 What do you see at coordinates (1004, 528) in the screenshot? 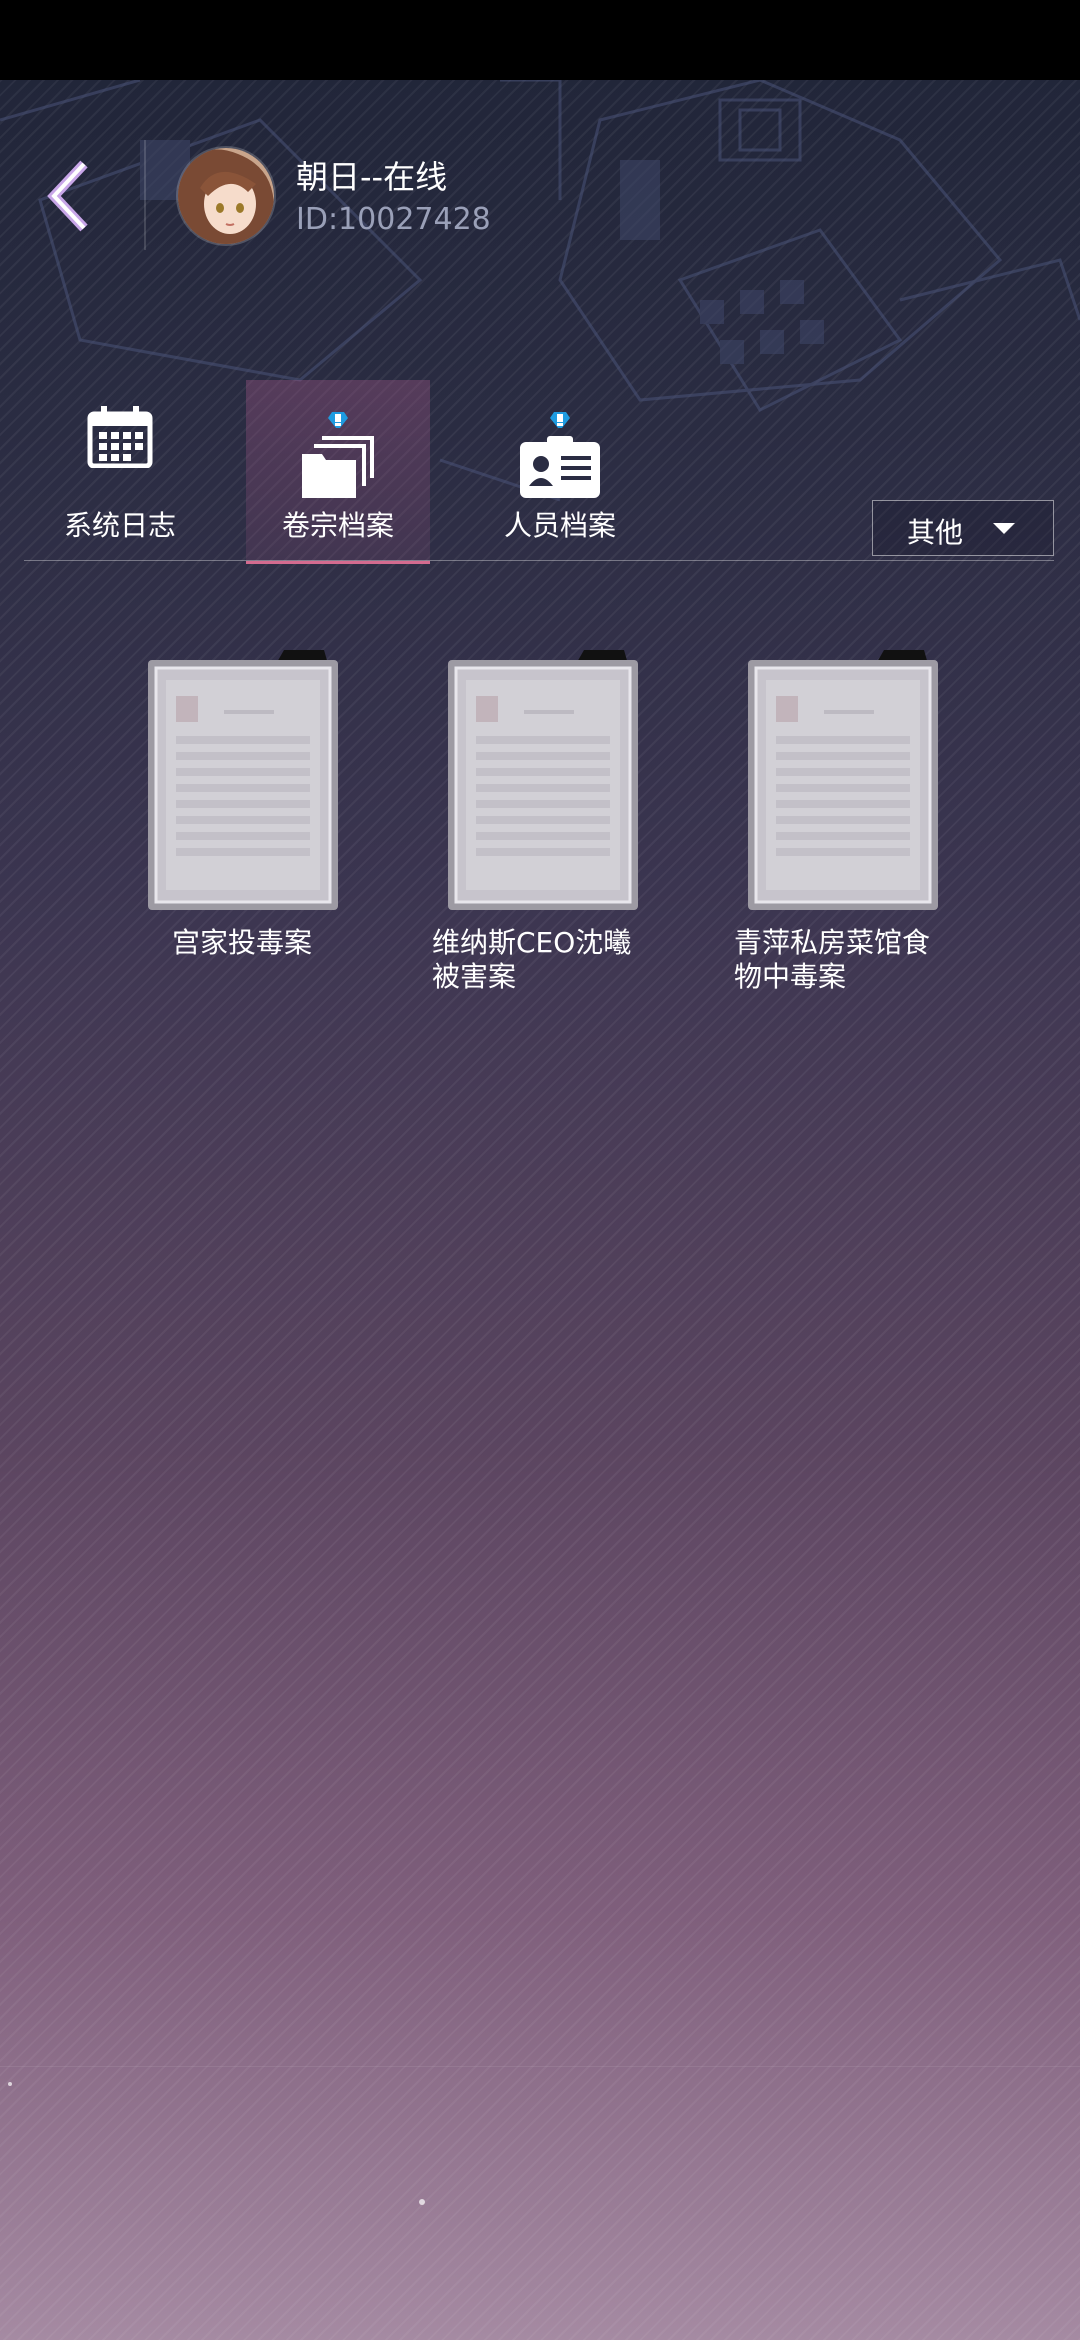
I see `caret-down-icon` at bounding box center [1004, 528].